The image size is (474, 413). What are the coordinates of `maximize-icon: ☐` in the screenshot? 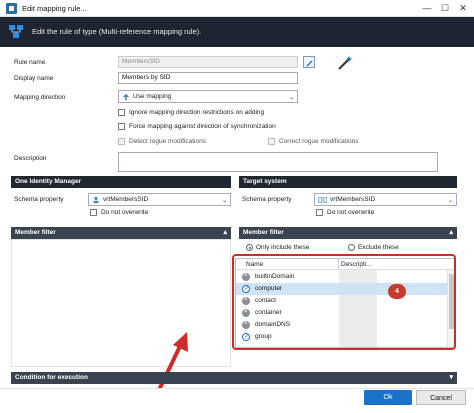 It's located at (445, 8).